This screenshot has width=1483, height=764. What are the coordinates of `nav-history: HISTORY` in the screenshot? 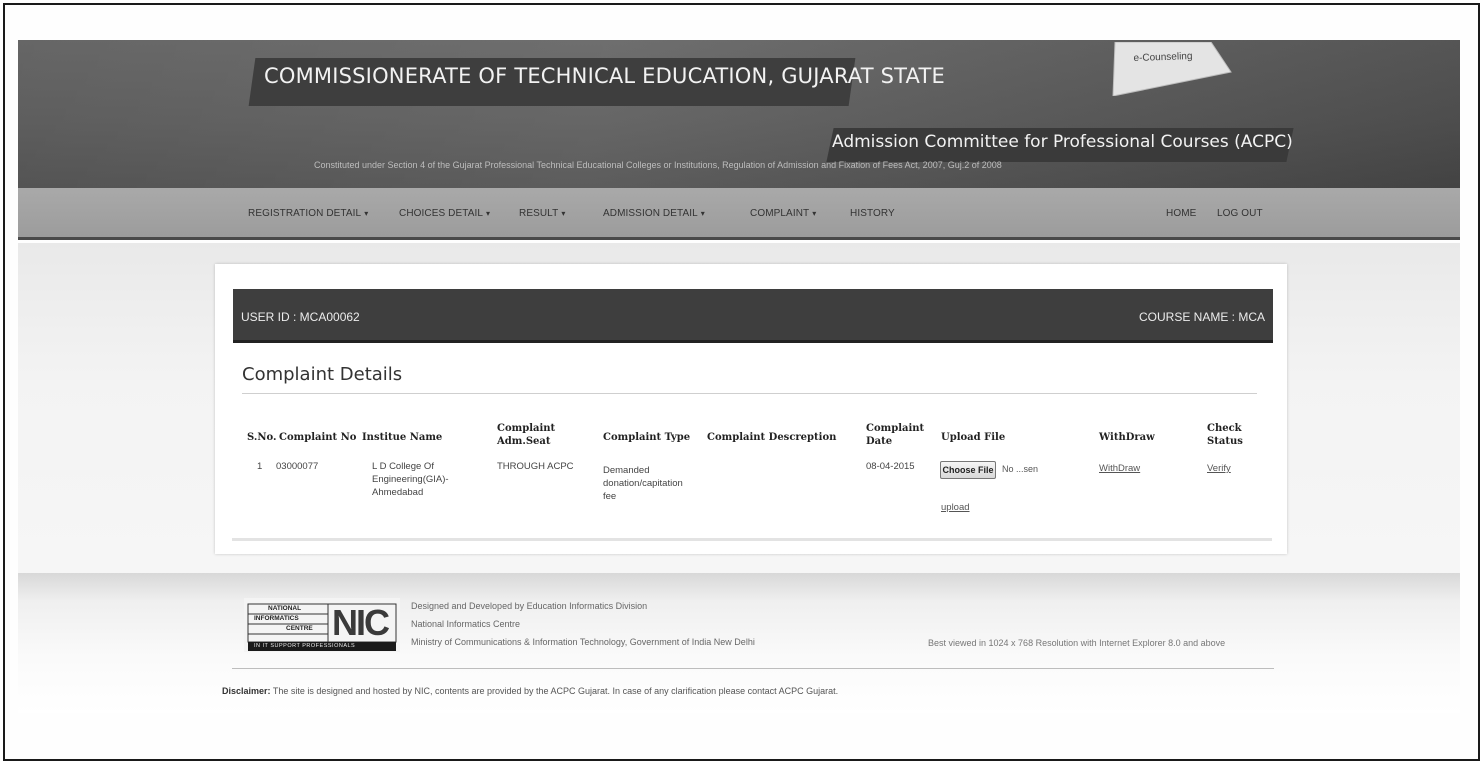 It's located at (872, 213).